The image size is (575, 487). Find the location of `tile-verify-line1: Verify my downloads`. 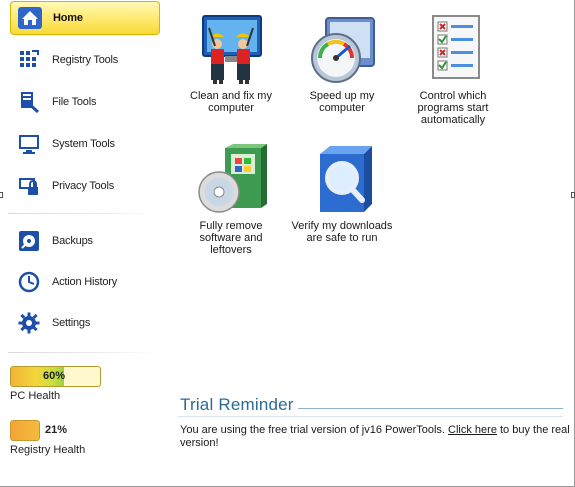

tile-verify-line1: Verify my downloads is located at coordinates (342, 226).